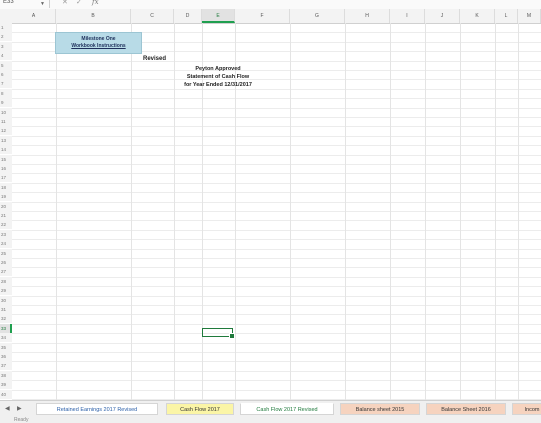 Image resolution: width=541 pixels, height=423 pixels. What do you see at coordinates (6, 159) in the screenshot?
I see `row-header-15: 15` at bounding box center [6, 159].